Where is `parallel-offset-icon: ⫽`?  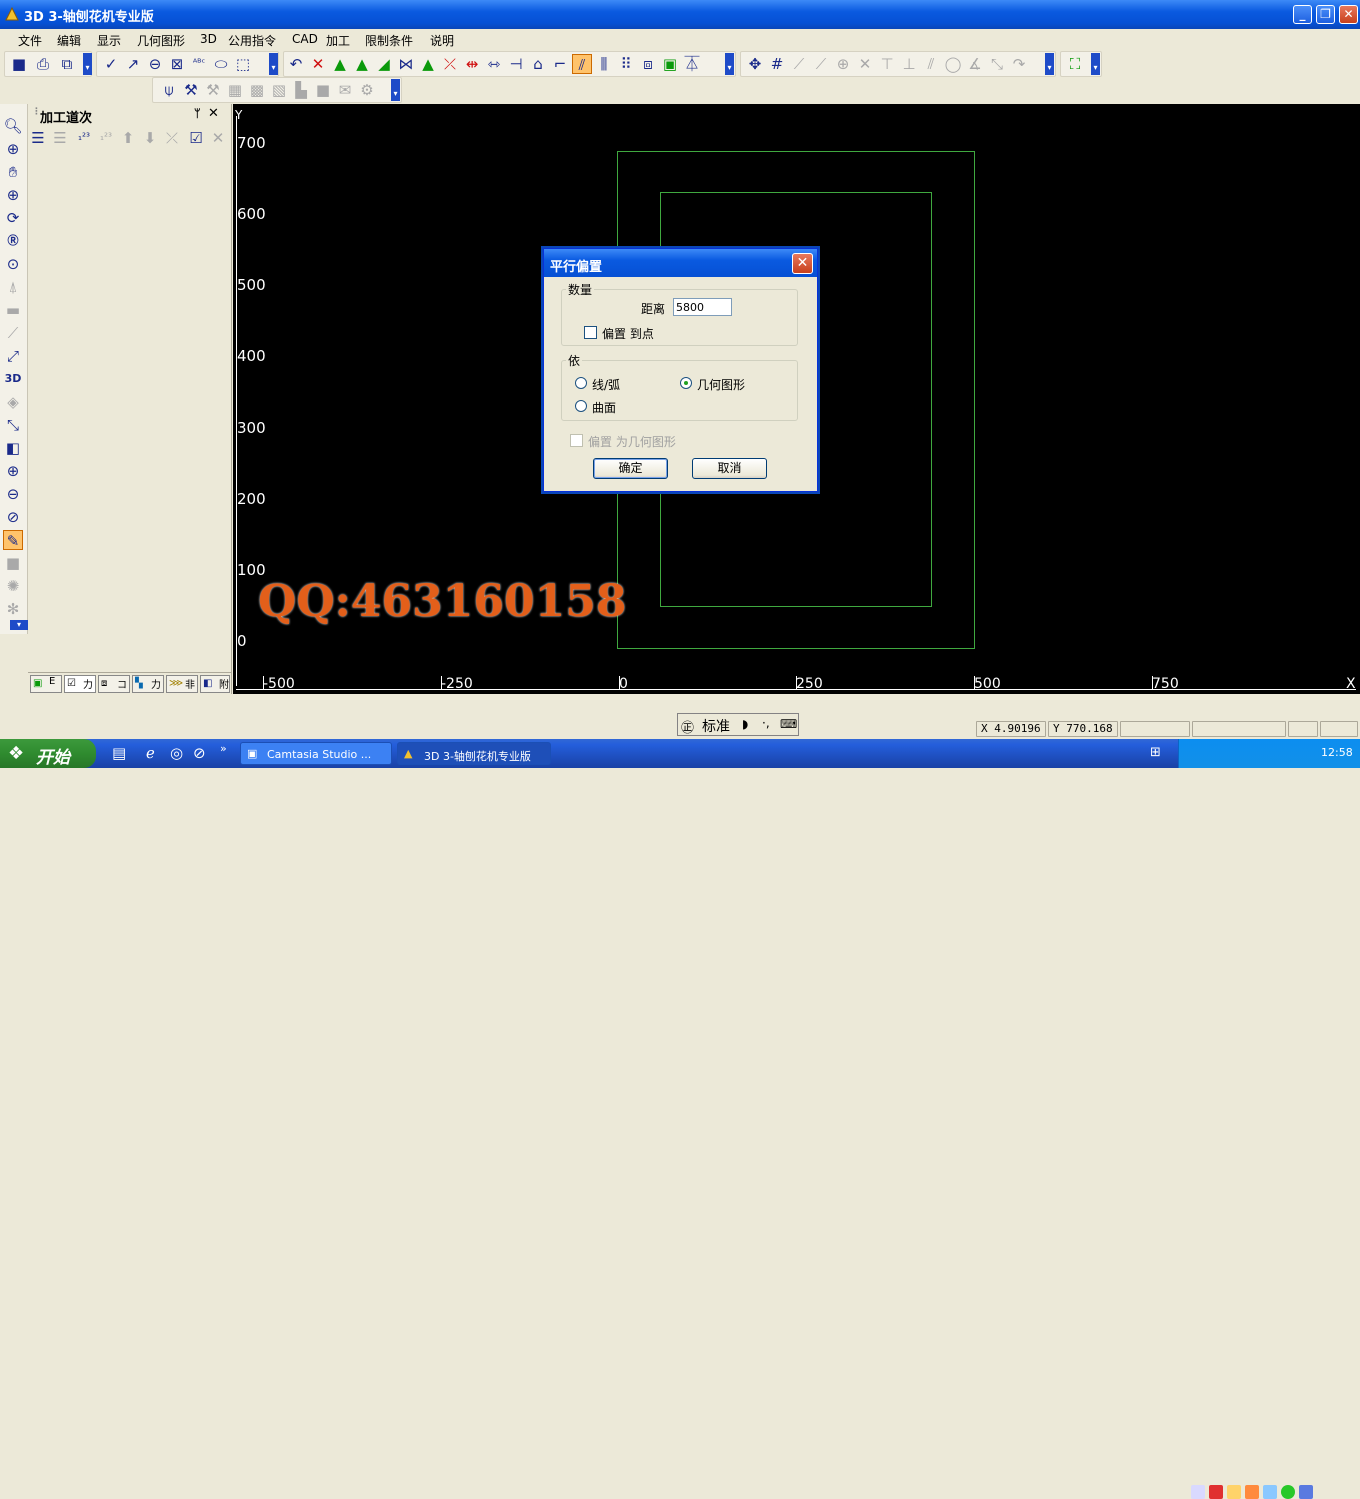
parallel-offset-icon: ⫽ is located at coordinates (582, 64).